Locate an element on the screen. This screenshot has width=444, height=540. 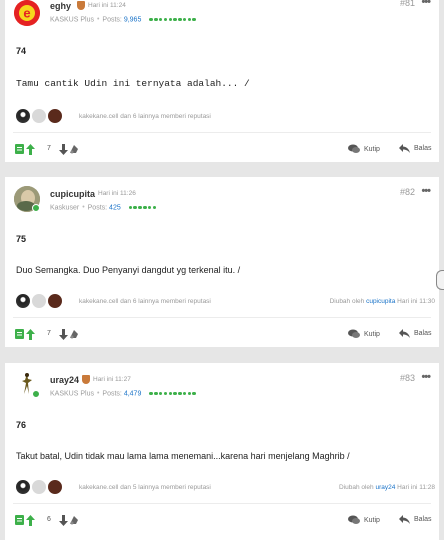
avatar: e is located at coordinates (27, 13).